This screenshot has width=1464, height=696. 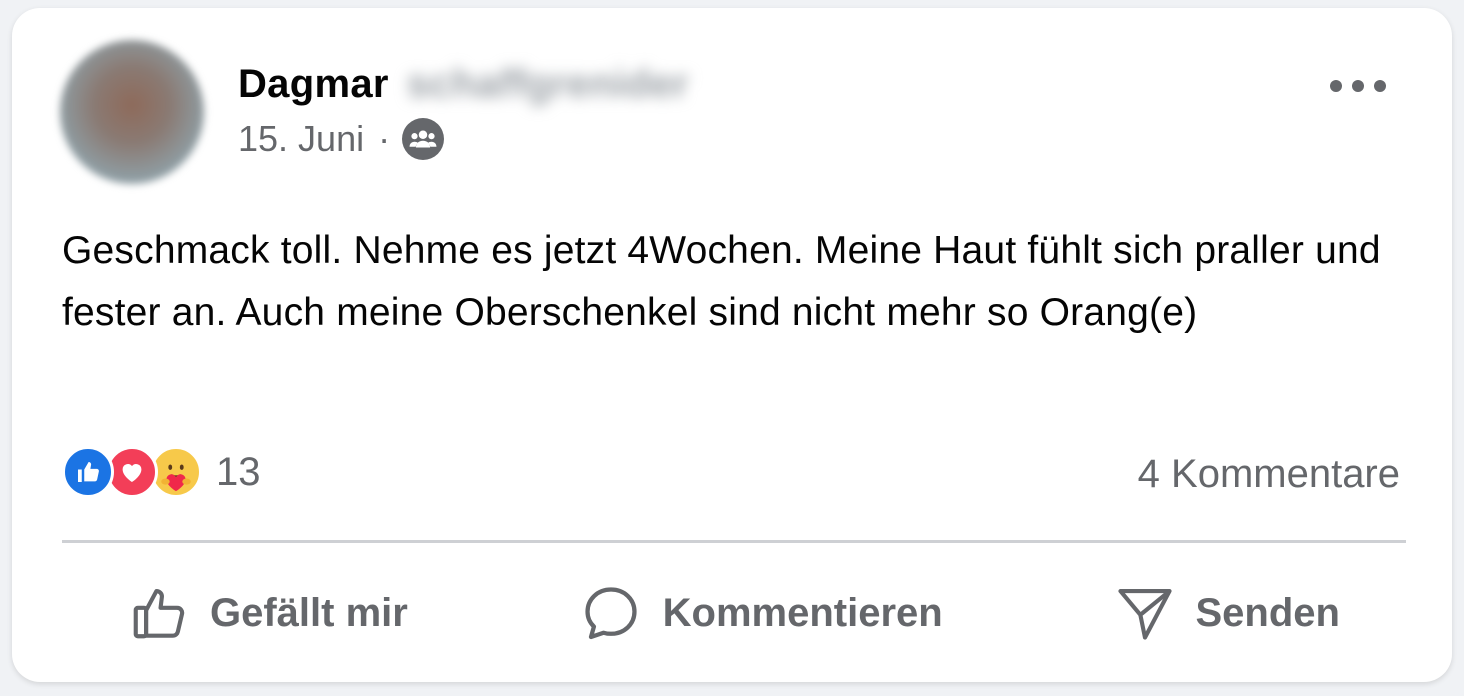 What do you see at coordinates (802, 612) in the screenshot?
I see `comment-button-label: Kommentieren` at bounding box center [802, 612].